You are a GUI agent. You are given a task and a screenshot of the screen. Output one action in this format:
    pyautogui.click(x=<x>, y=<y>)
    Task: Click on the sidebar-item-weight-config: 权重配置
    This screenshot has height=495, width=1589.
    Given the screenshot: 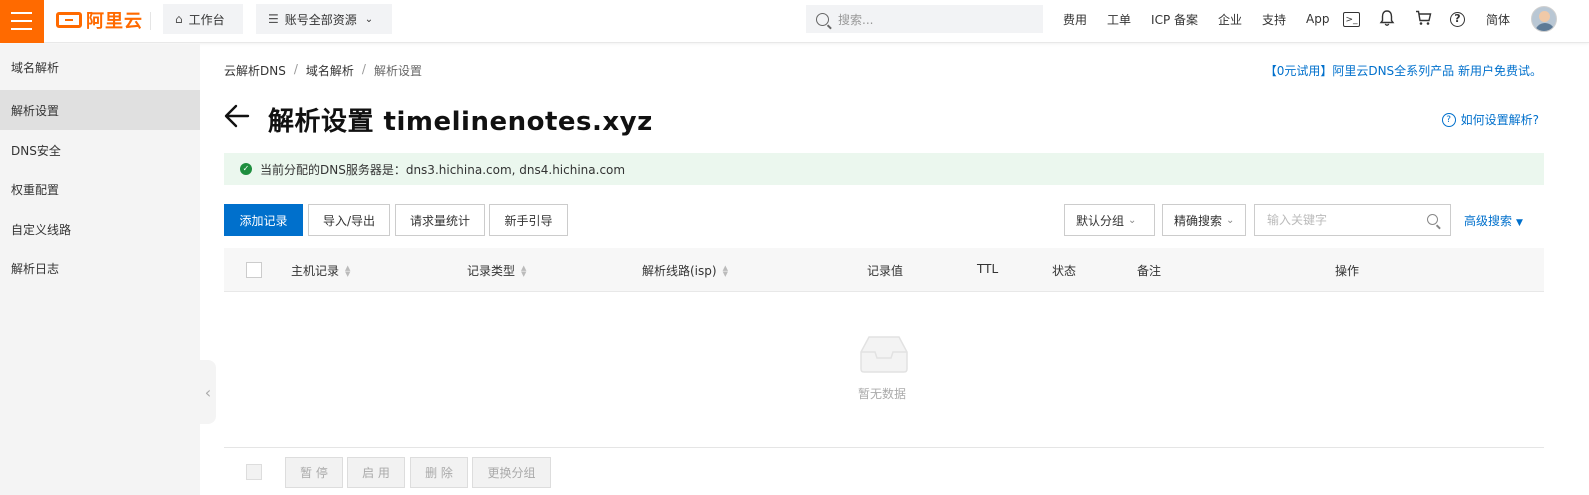 What is the action you would take?
    pyautogui.click(x=100, y=189)
    